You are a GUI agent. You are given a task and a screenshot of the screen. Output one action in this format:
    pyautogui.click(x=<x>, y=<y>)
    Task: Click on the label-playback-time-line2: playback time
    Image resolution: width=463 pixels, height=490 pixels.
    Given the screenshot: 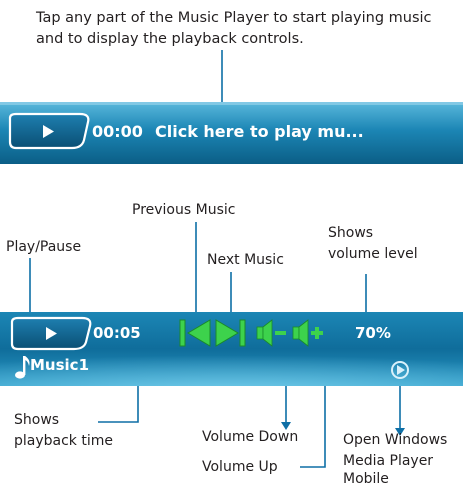 What is the action you would take?
    pyautogui.click(x=63, y=441)
    